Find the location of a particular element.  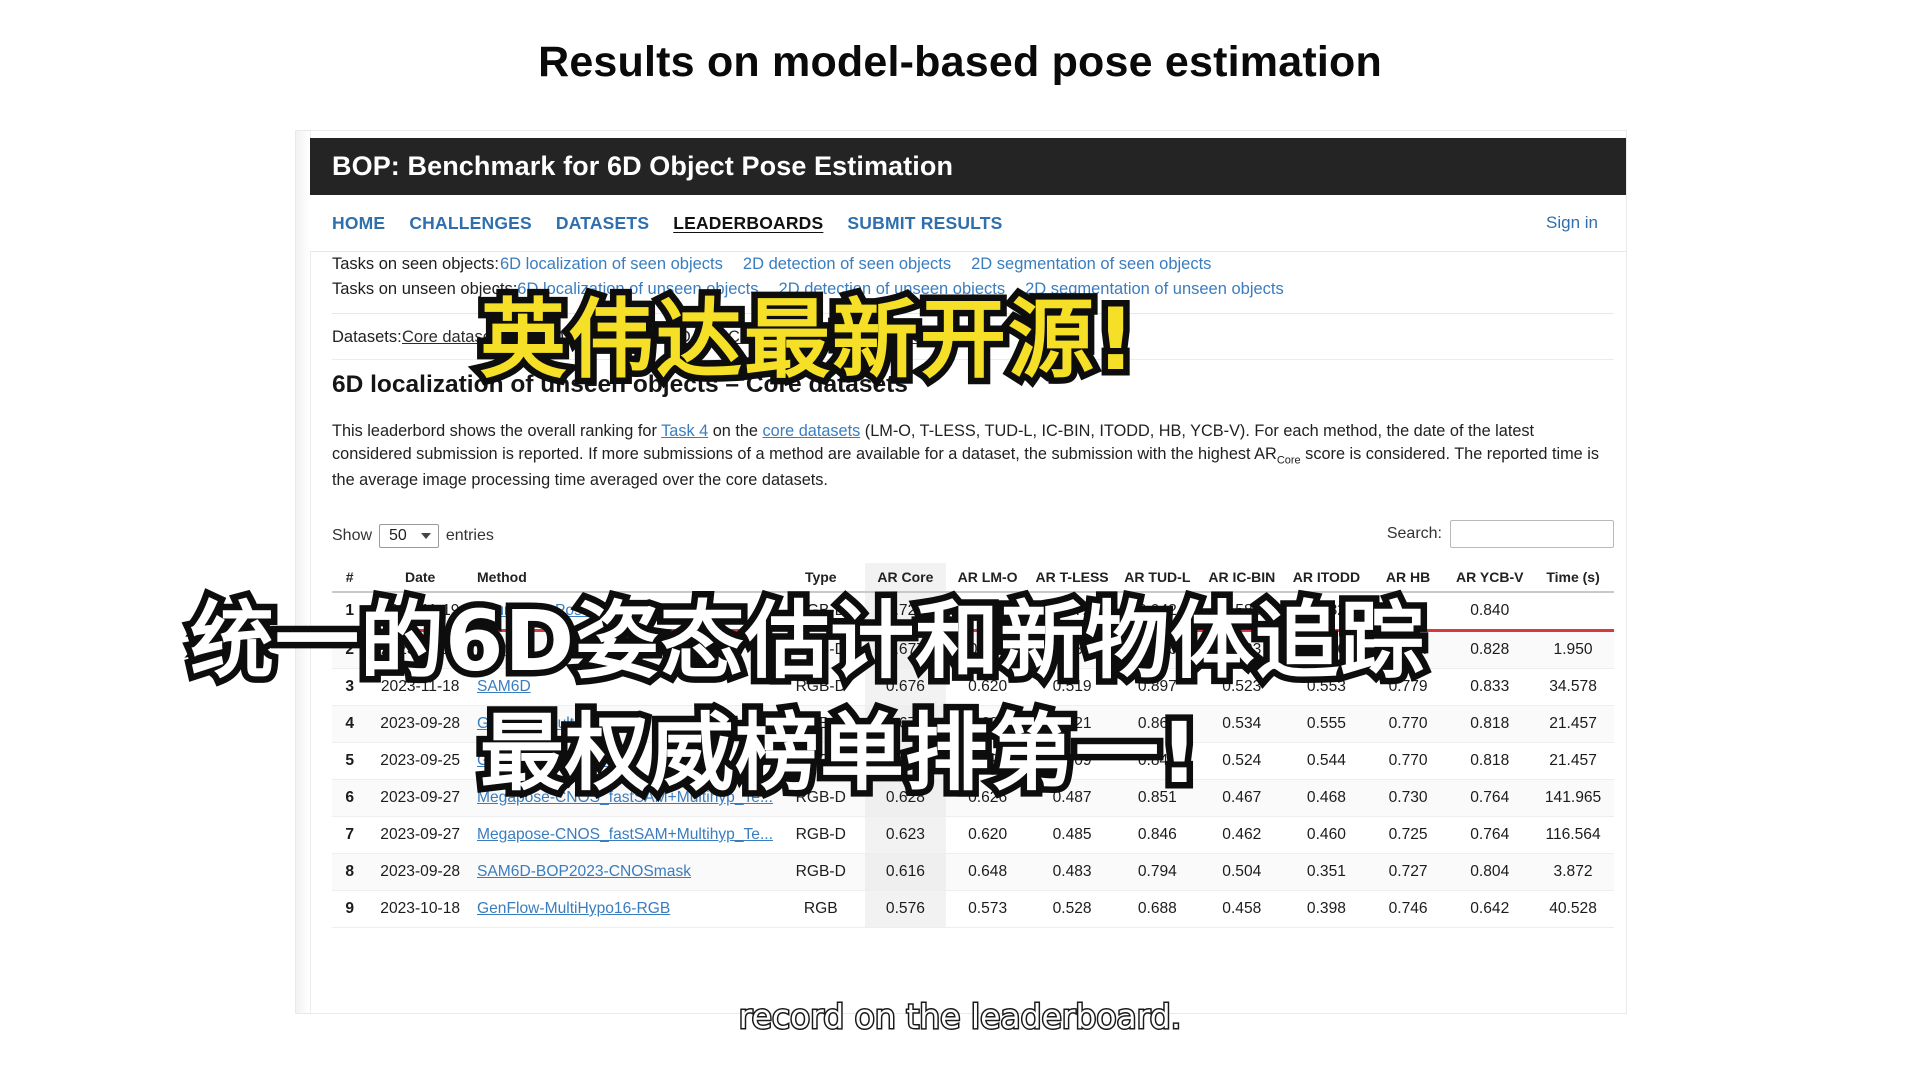

col-header-method: Method is located at coordinates (625, 578).